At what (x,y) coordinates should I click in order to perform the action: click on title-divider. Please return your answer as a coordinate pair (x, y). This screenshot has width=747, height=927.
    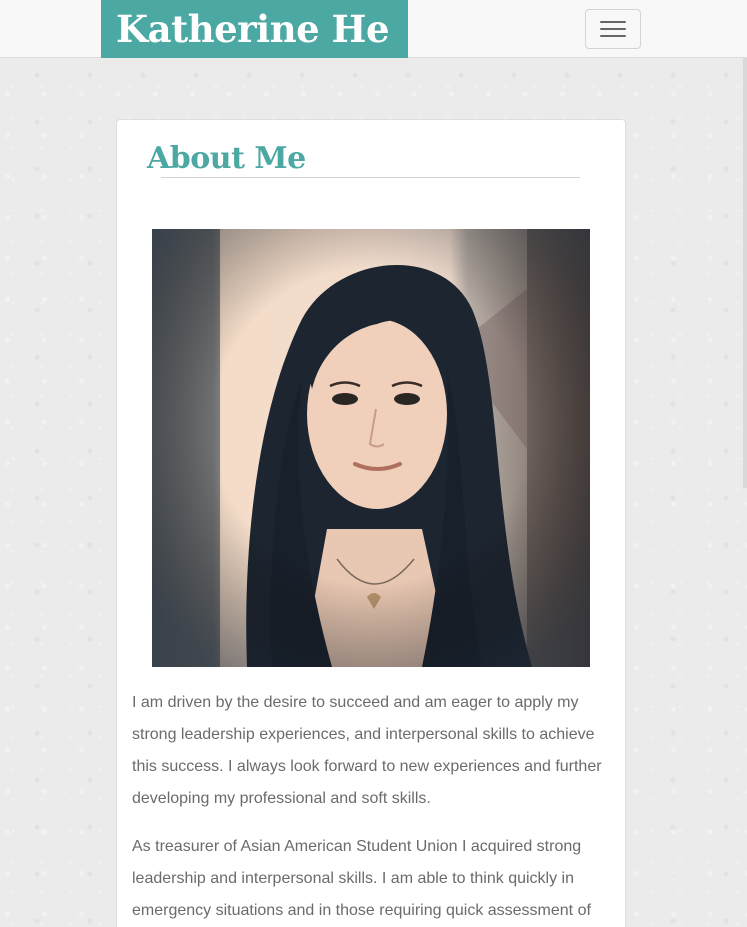
    Looking at the image, I should click on (370, 177).